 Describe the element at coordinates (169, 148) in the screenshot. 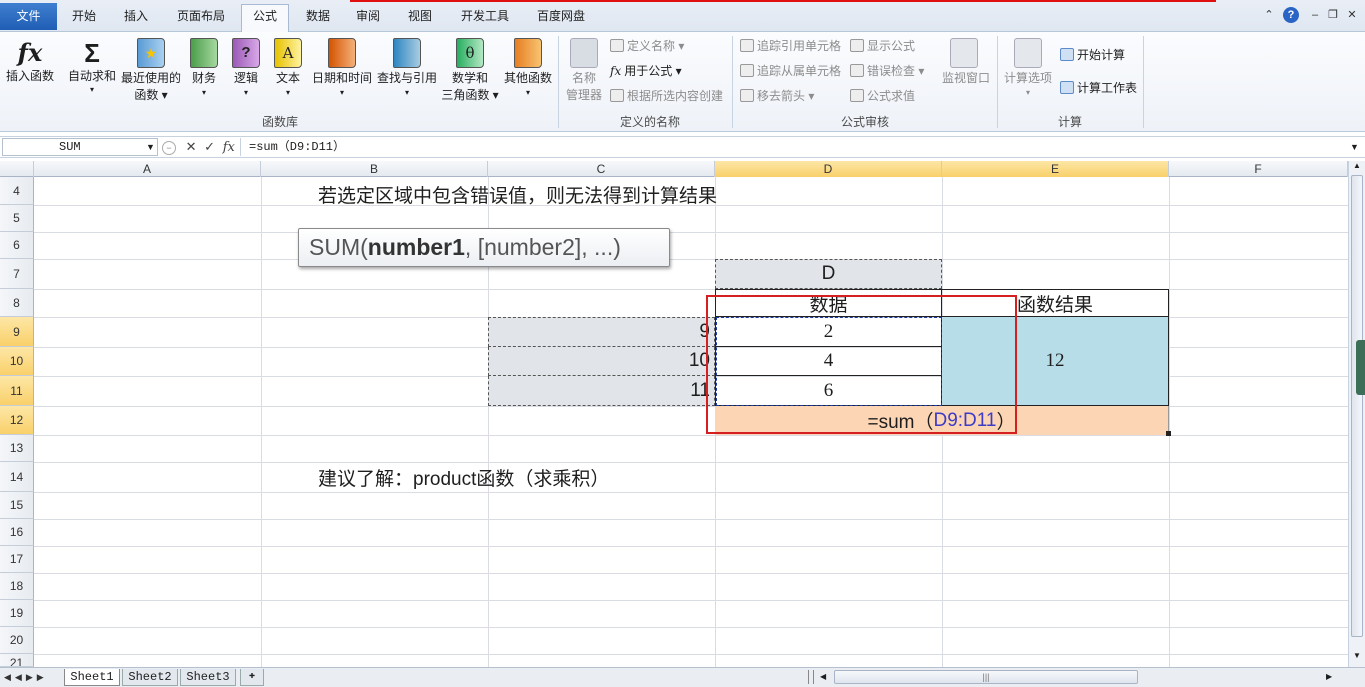

I see `formula-bar-collapse-icon: −` at that location.